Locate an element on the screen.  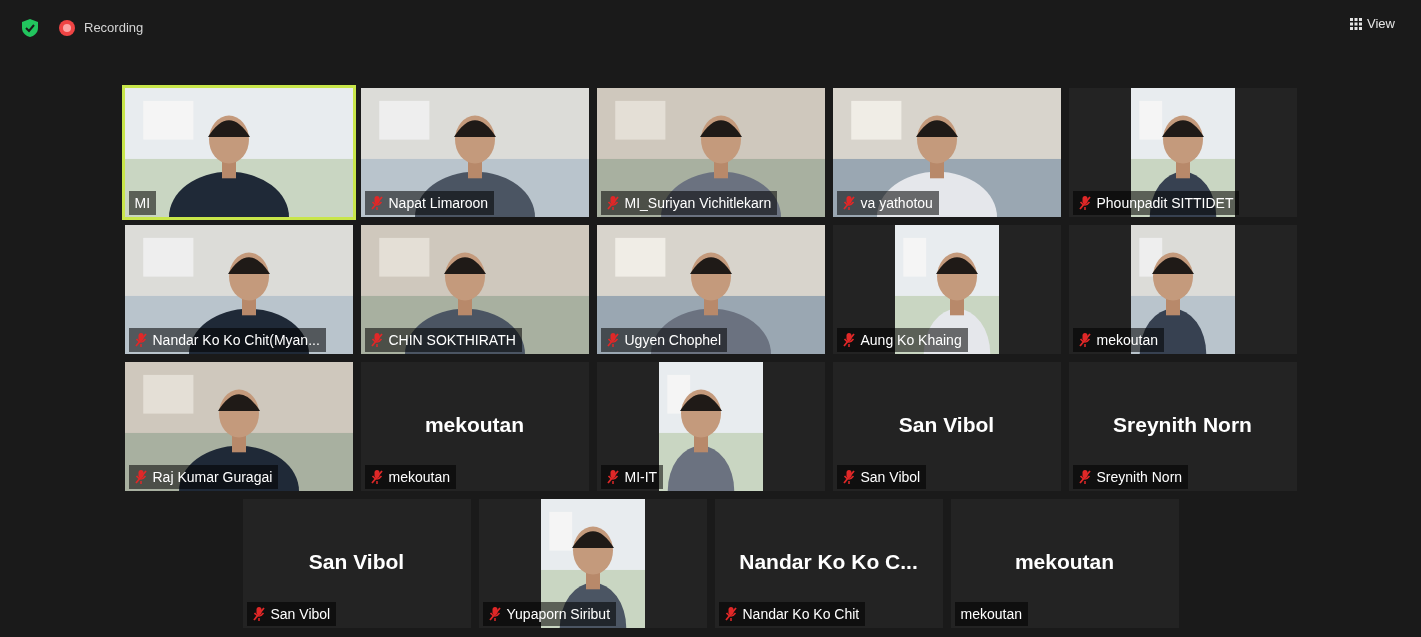
video-tile: MI is located at coordinates (238, 152).